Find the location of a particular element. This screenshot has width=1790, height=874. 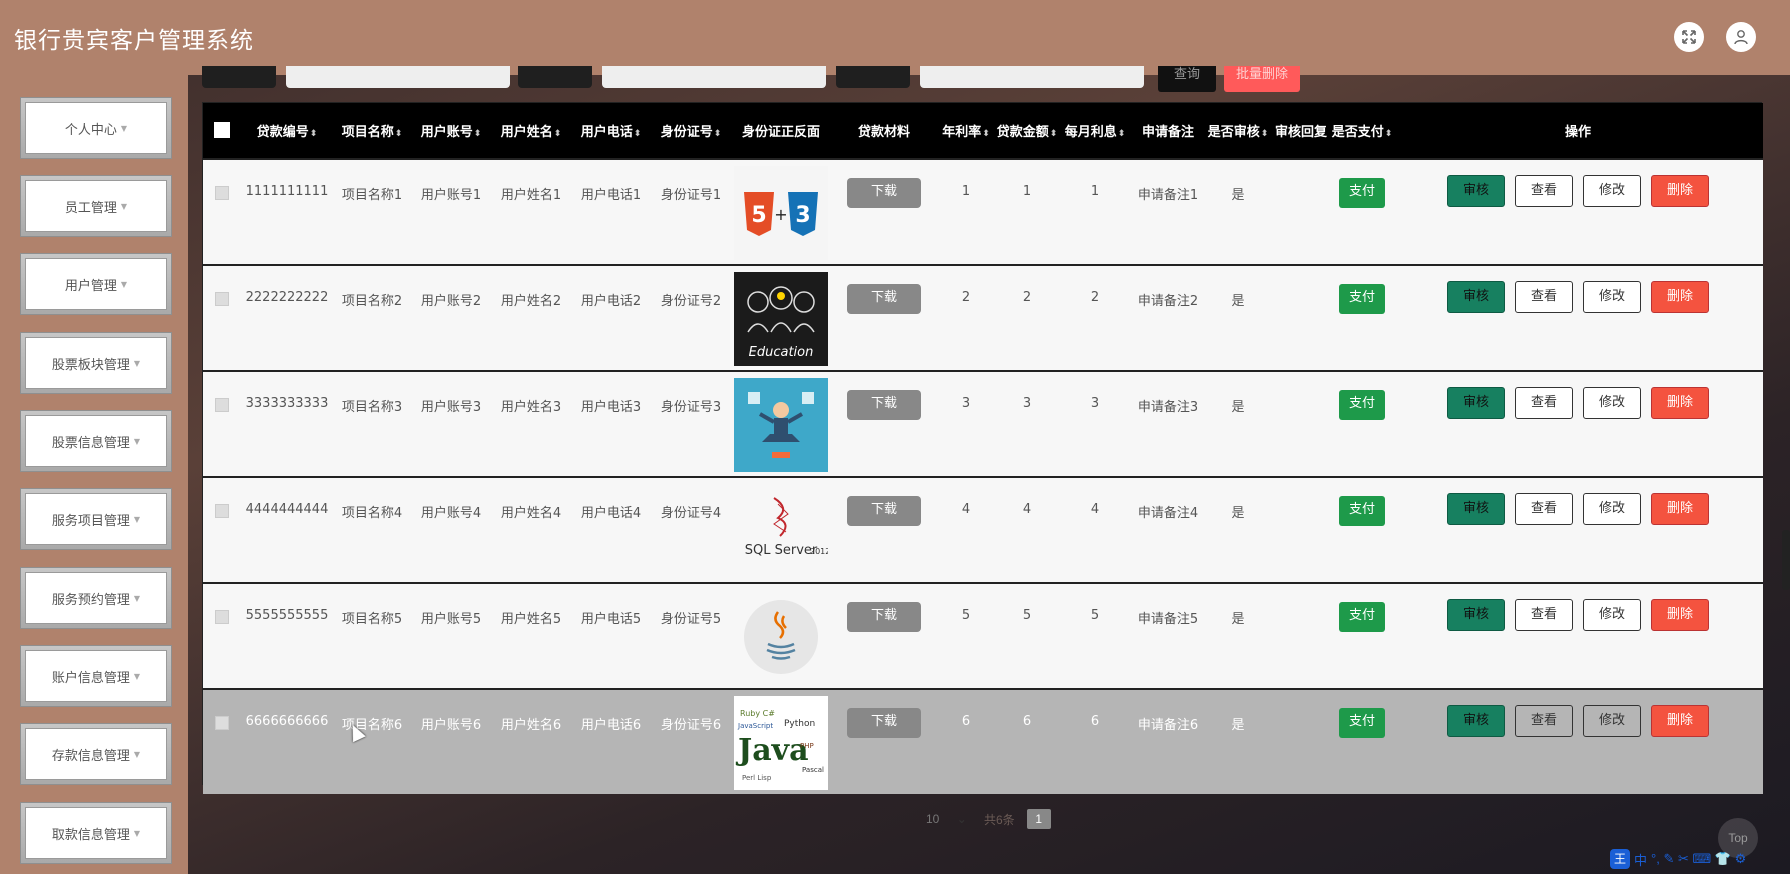

cell-id-no: 身份证号1 is located at coordinates (691, 195).